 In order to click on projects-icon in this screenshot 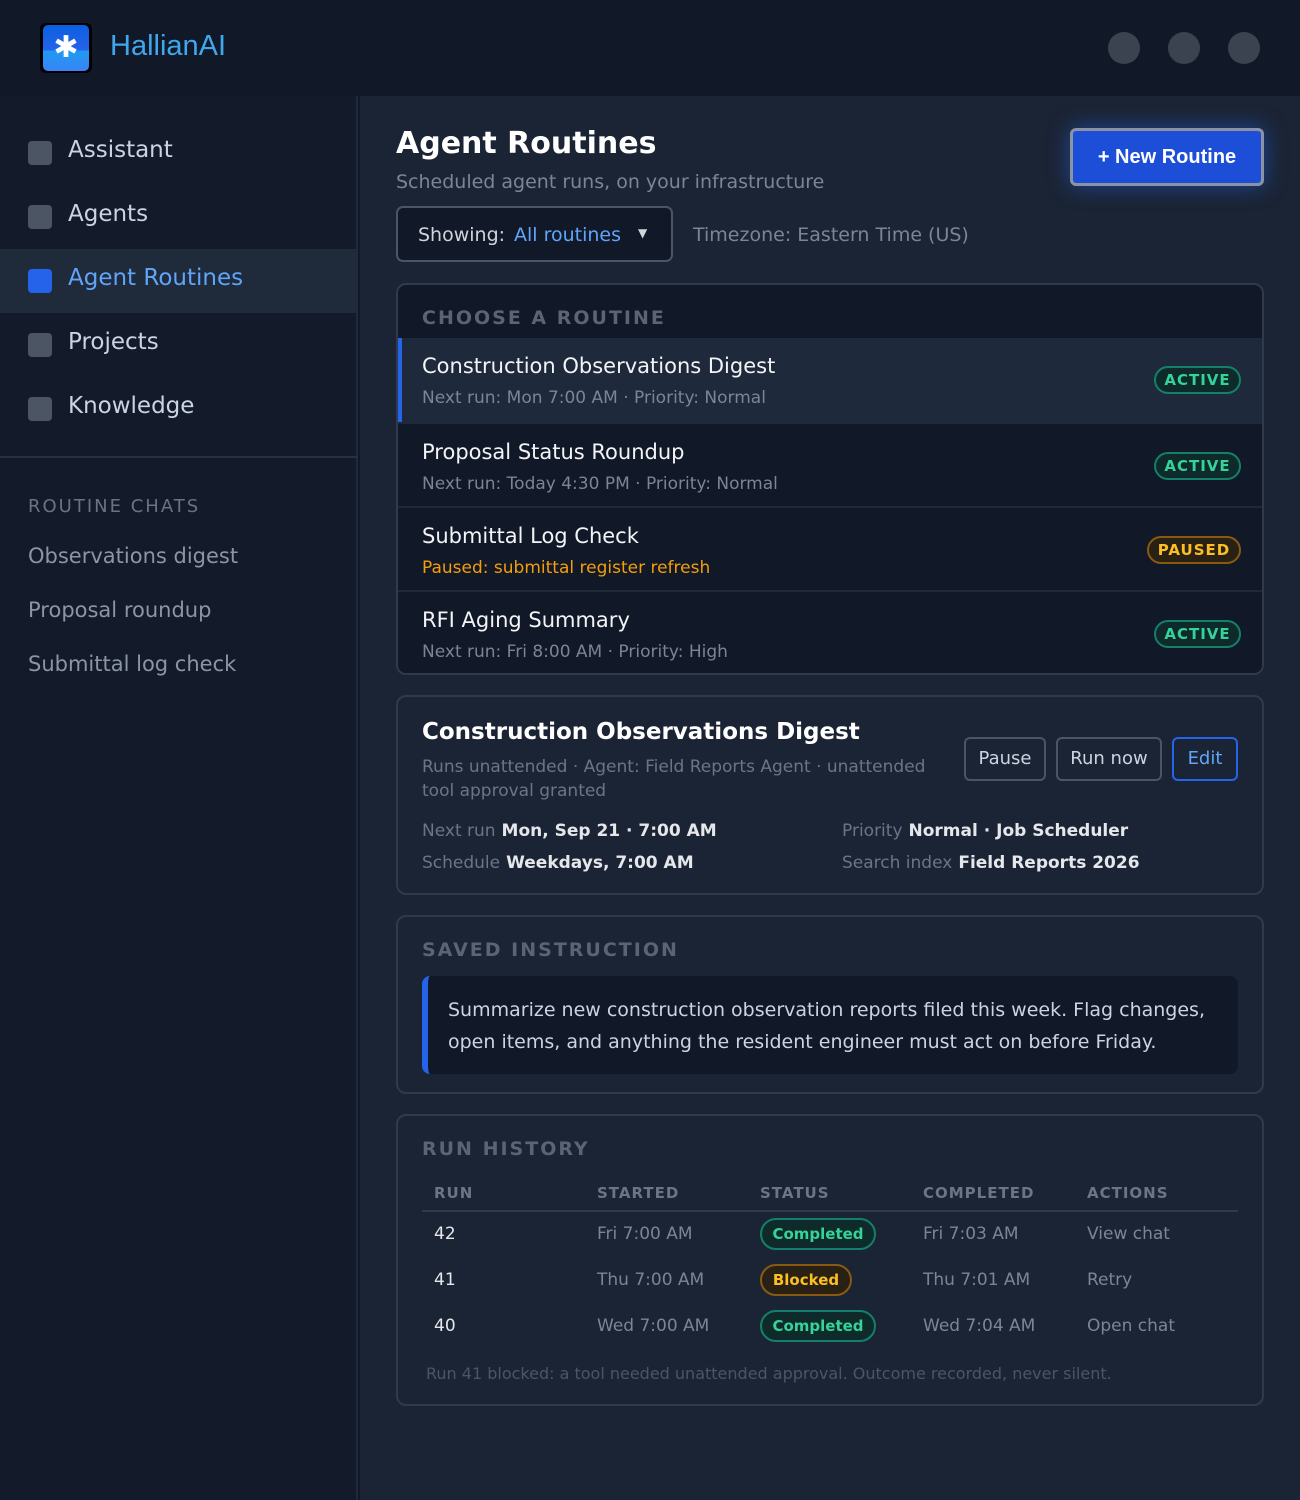, I will do `click(40, 345)`.